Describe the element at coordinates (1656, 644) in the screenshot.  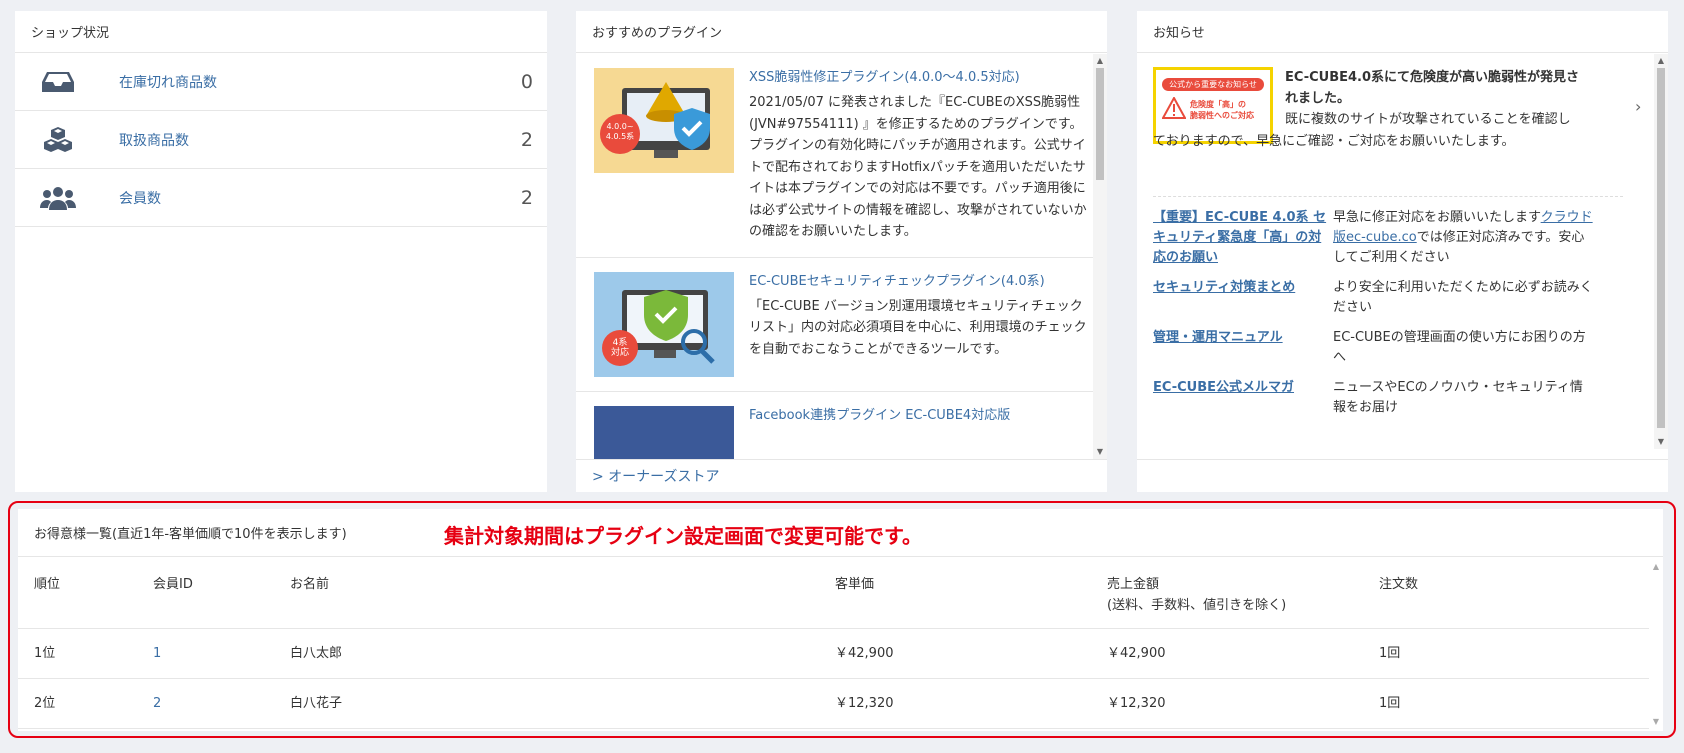
I see `customer-scrollbar: ▲ ▼` at that location.